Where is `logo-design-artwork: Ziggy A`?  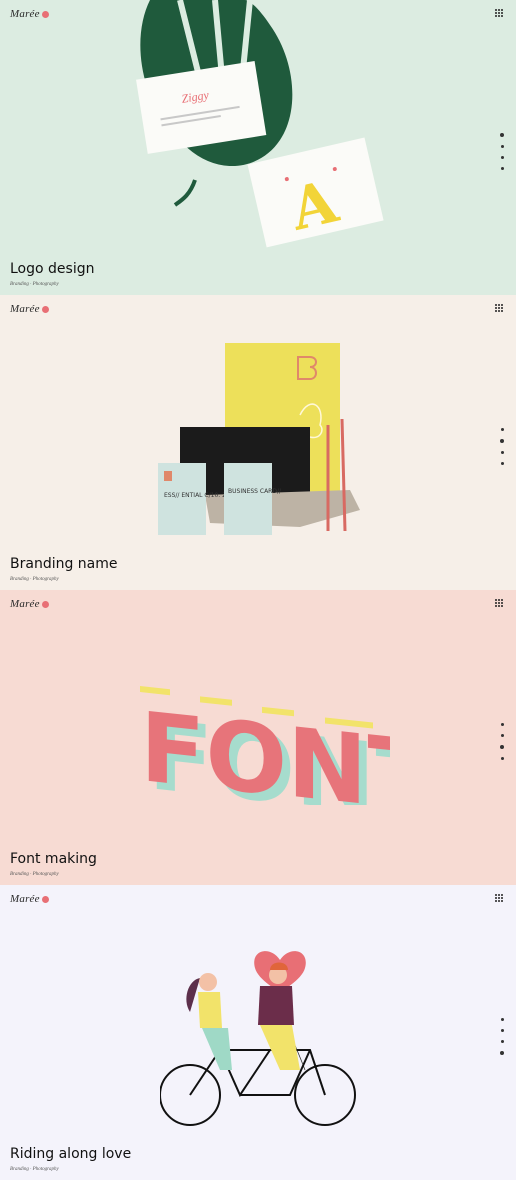 logo-design-artwork: Ziggy A is located at coordinates (260, 124).